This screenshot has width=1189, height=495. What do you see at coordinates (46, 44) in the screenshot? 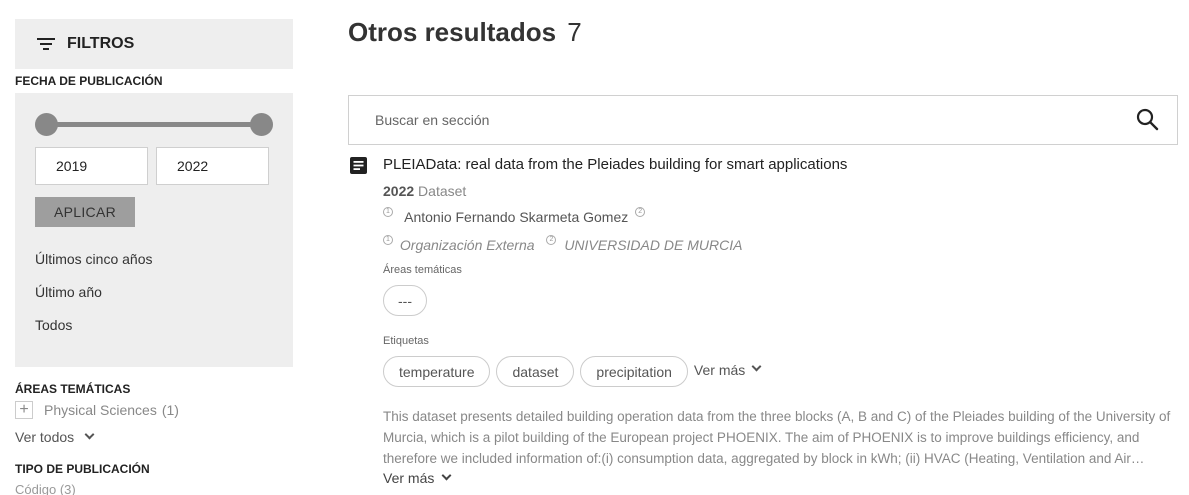
I see `filter-icon` at bounding box center [46, 44].